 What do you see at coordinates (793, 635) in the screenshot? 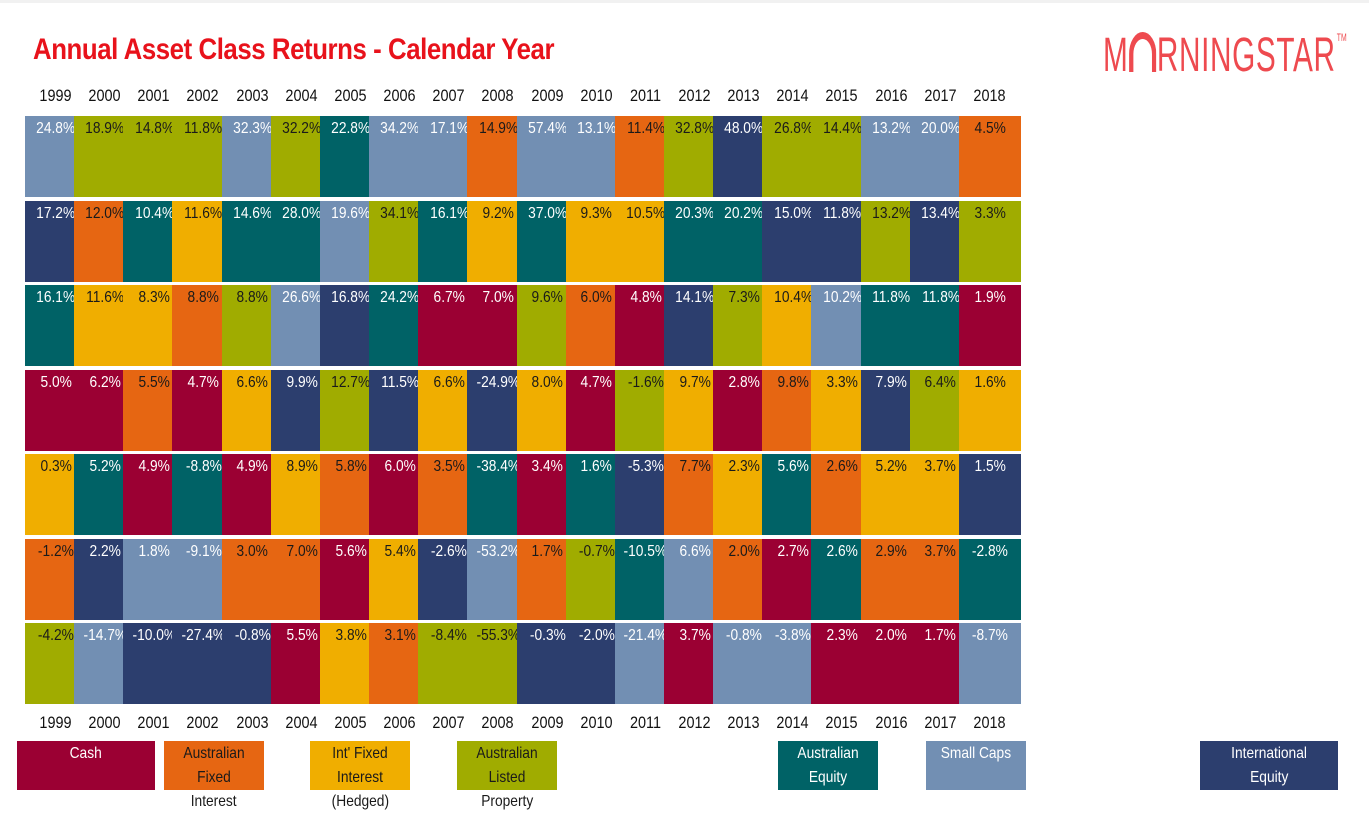
I see `return-value: -3.8%` at bounding box center [793, 635].